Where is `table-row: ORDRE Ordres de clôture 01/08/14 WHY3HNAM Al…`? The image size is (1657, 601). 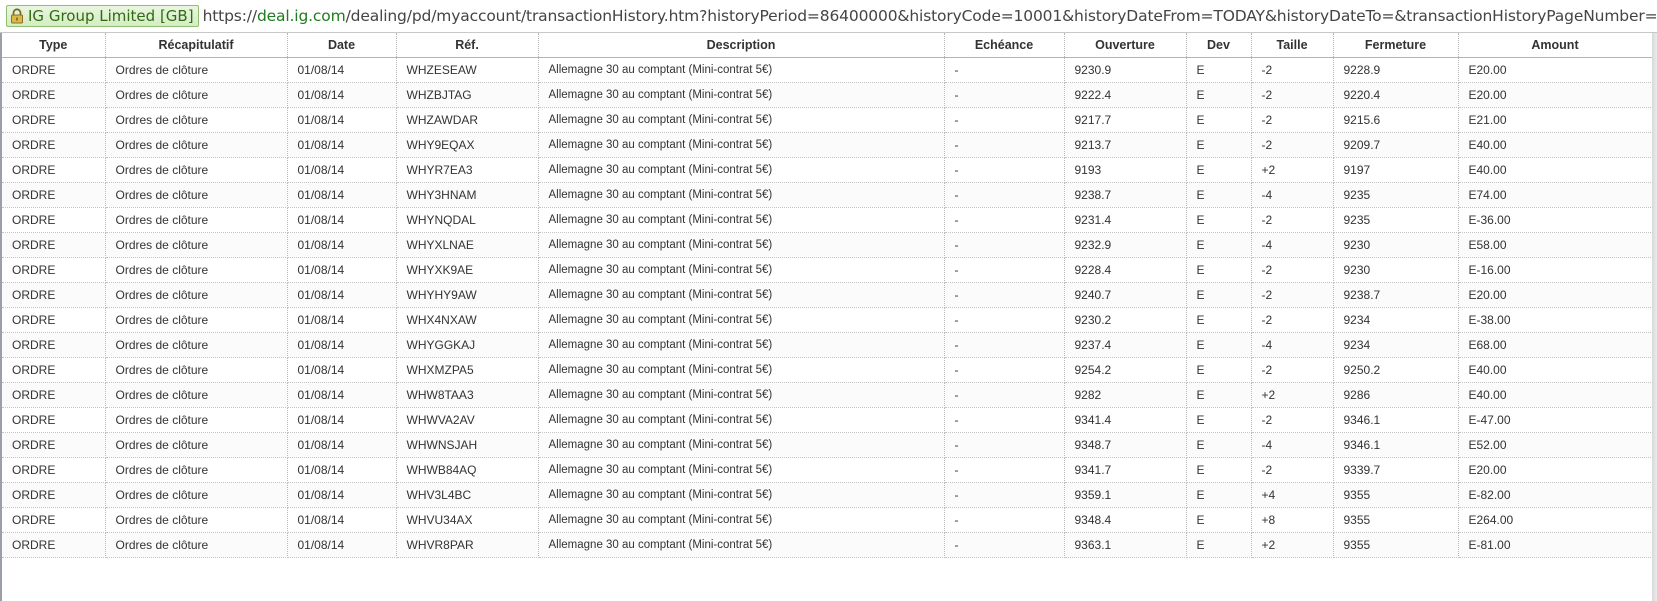
table-row: ORDRE Ordres de clôture 01/08/14 WHY3HNAM Al… is located at coordinates (827, 195).